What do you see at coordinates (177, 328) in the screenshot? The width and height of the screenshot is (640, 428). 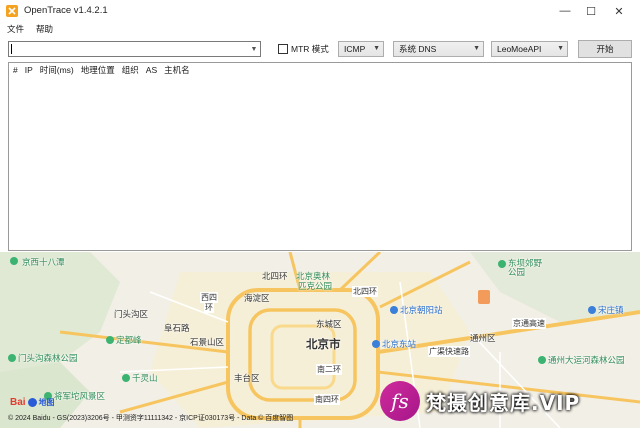 I see `map-label: 阜石路` at bounding box center [177, 328].